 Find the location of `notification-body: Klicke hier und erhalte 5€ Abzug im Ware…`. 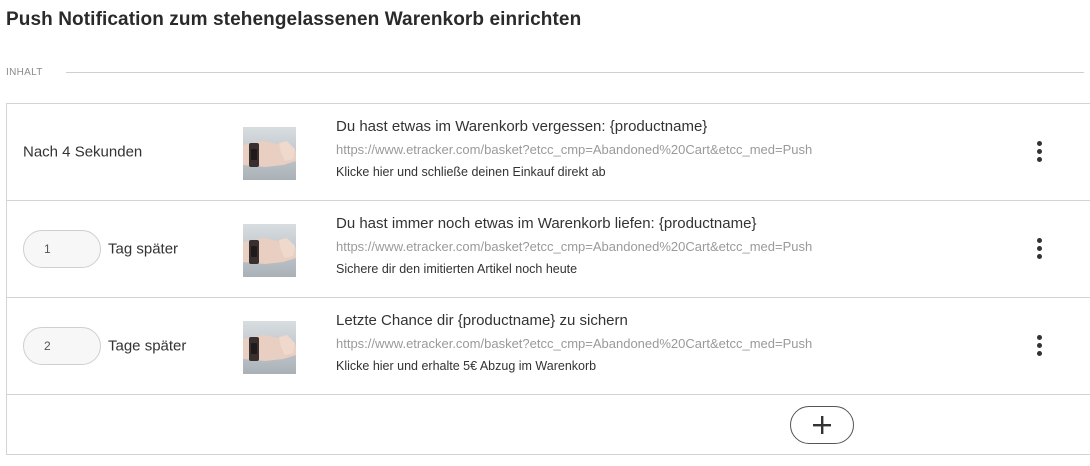

notification-body: Klicke hier und erhalte 5€ Abzug im Ware… is located at coordinates (466, 366).